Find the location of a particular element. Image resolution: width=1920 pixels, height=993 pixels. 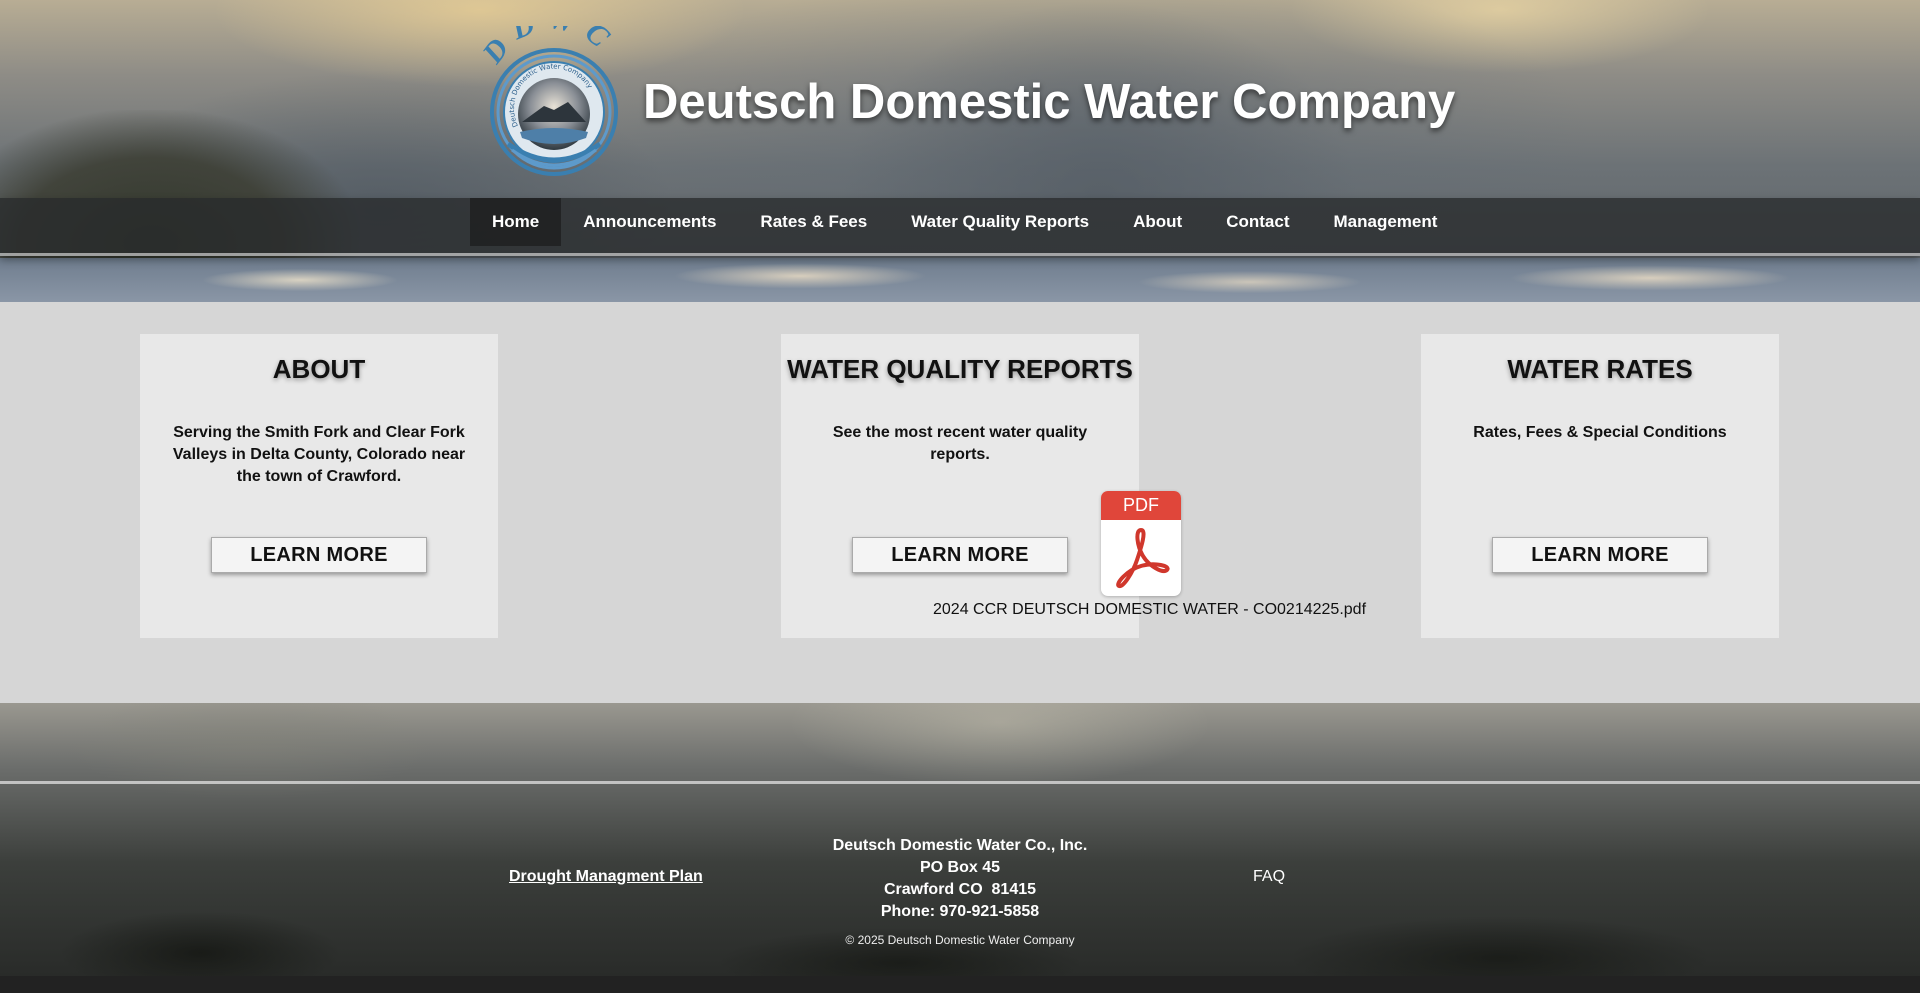

water-rates-card-text: Rates, Fees & Special Conditions is located at coordinates (1600, 432).